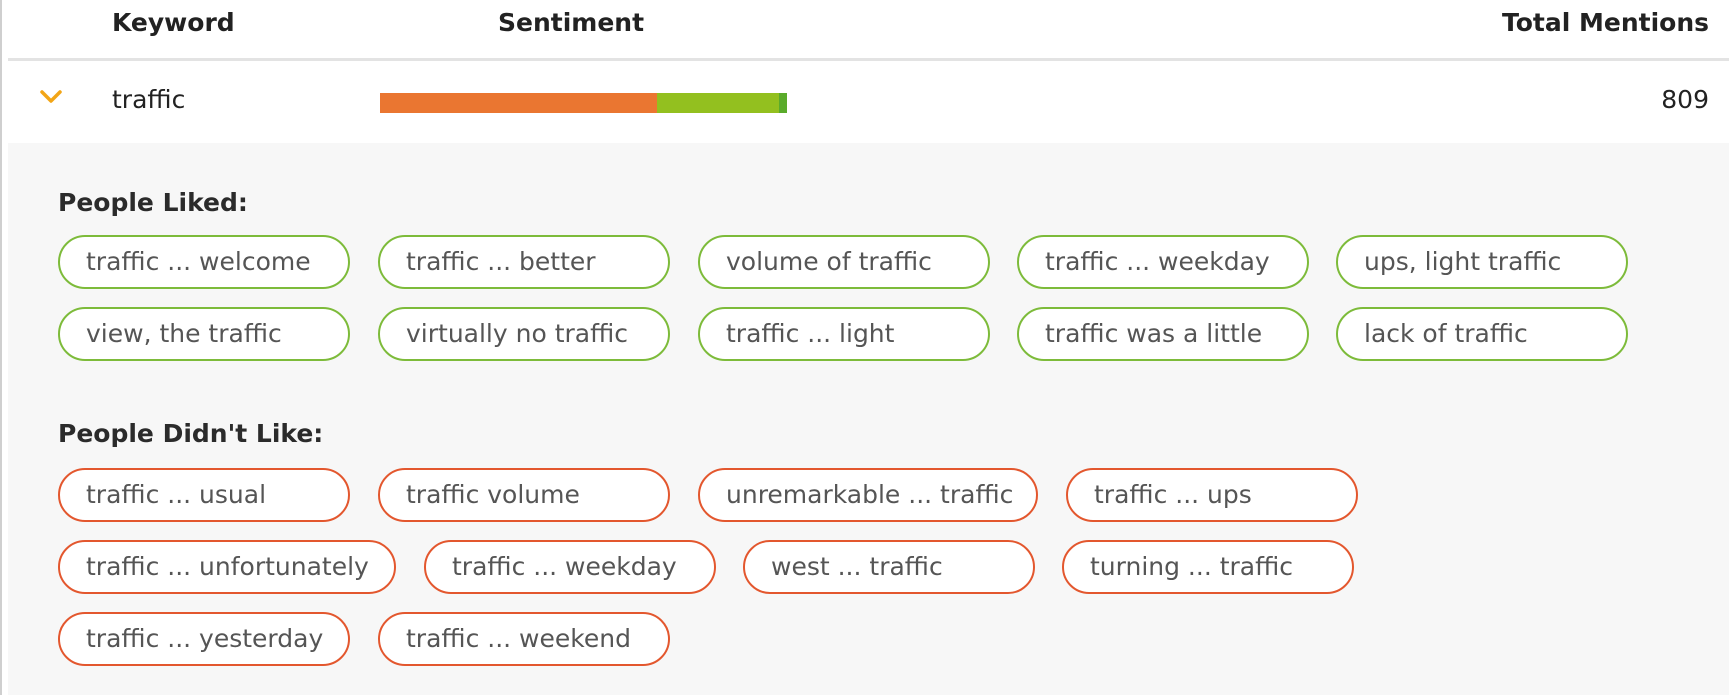 The image size is (1729, 695). I want to click on disliked-phrase-pill: traffic ... weekend, so click(524, 639).